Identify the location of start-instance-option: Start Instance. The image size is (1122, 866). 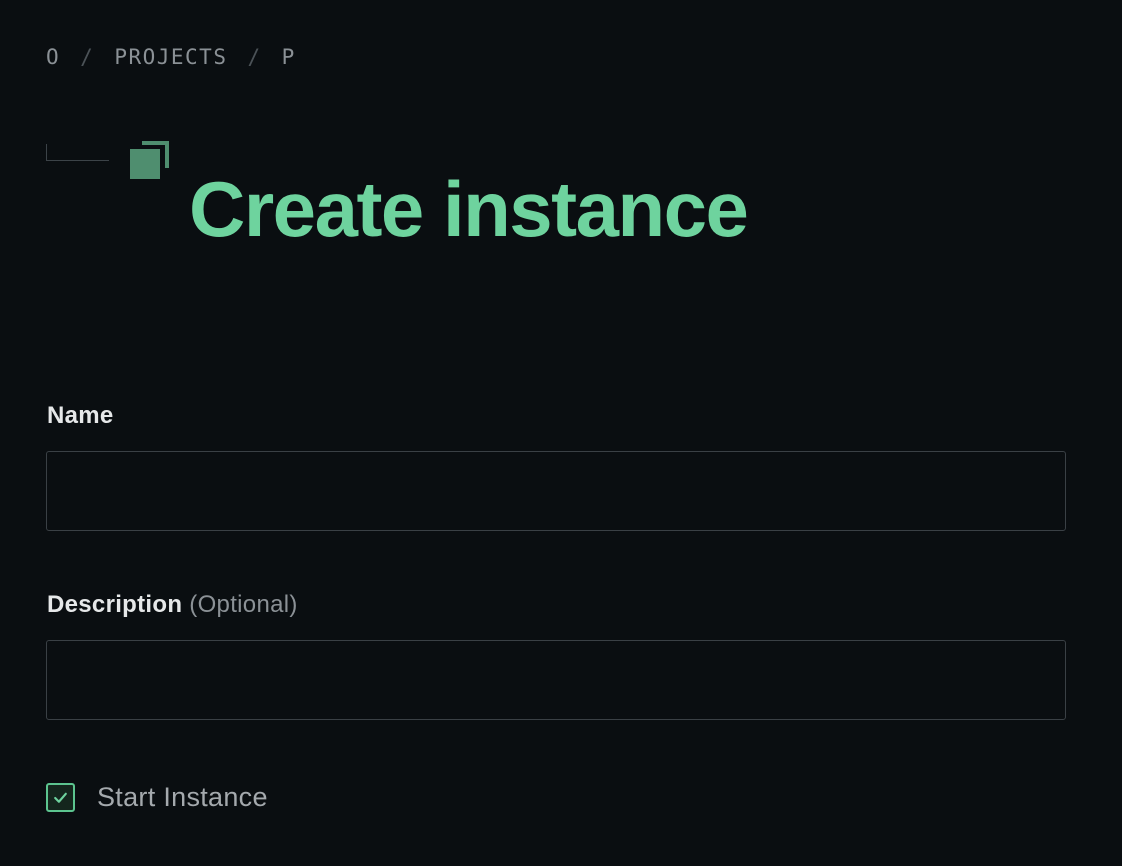
(157, 797).